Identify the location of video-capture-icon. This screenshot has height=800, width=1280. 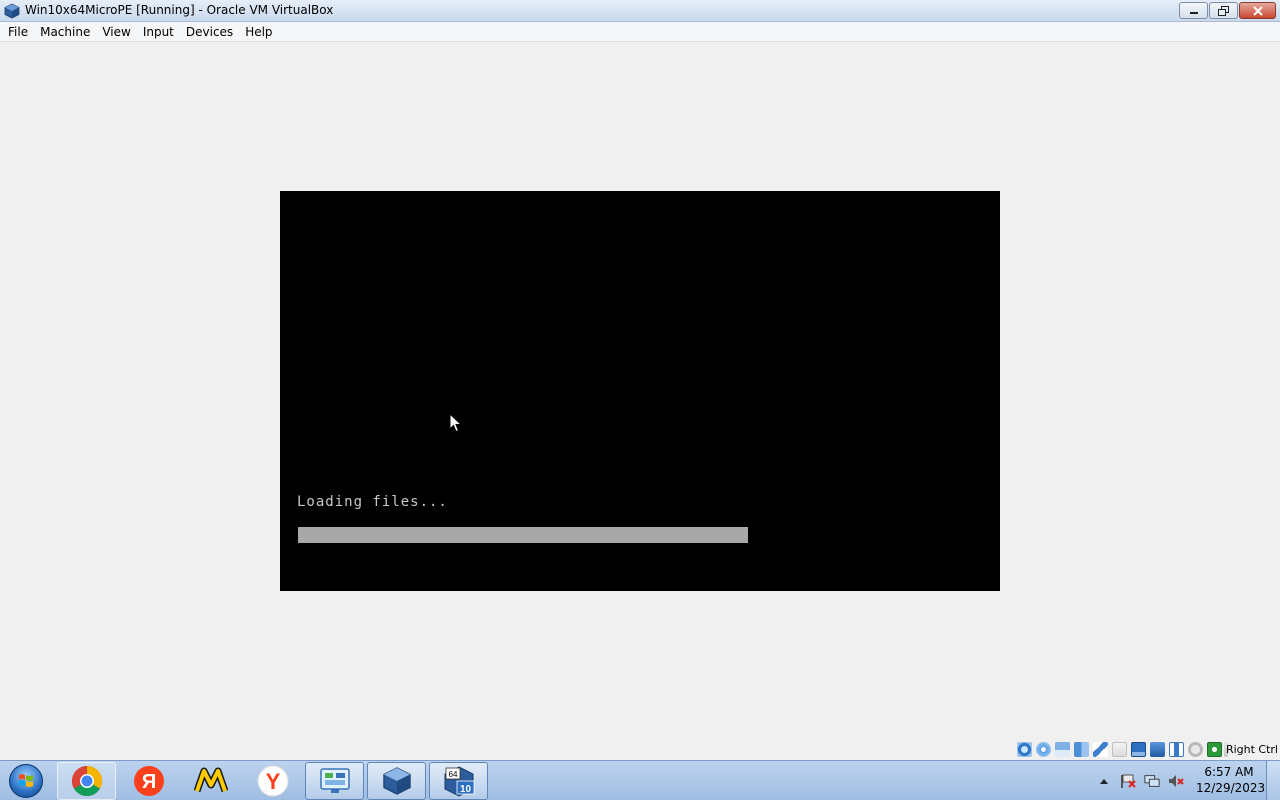
(1157, 749).